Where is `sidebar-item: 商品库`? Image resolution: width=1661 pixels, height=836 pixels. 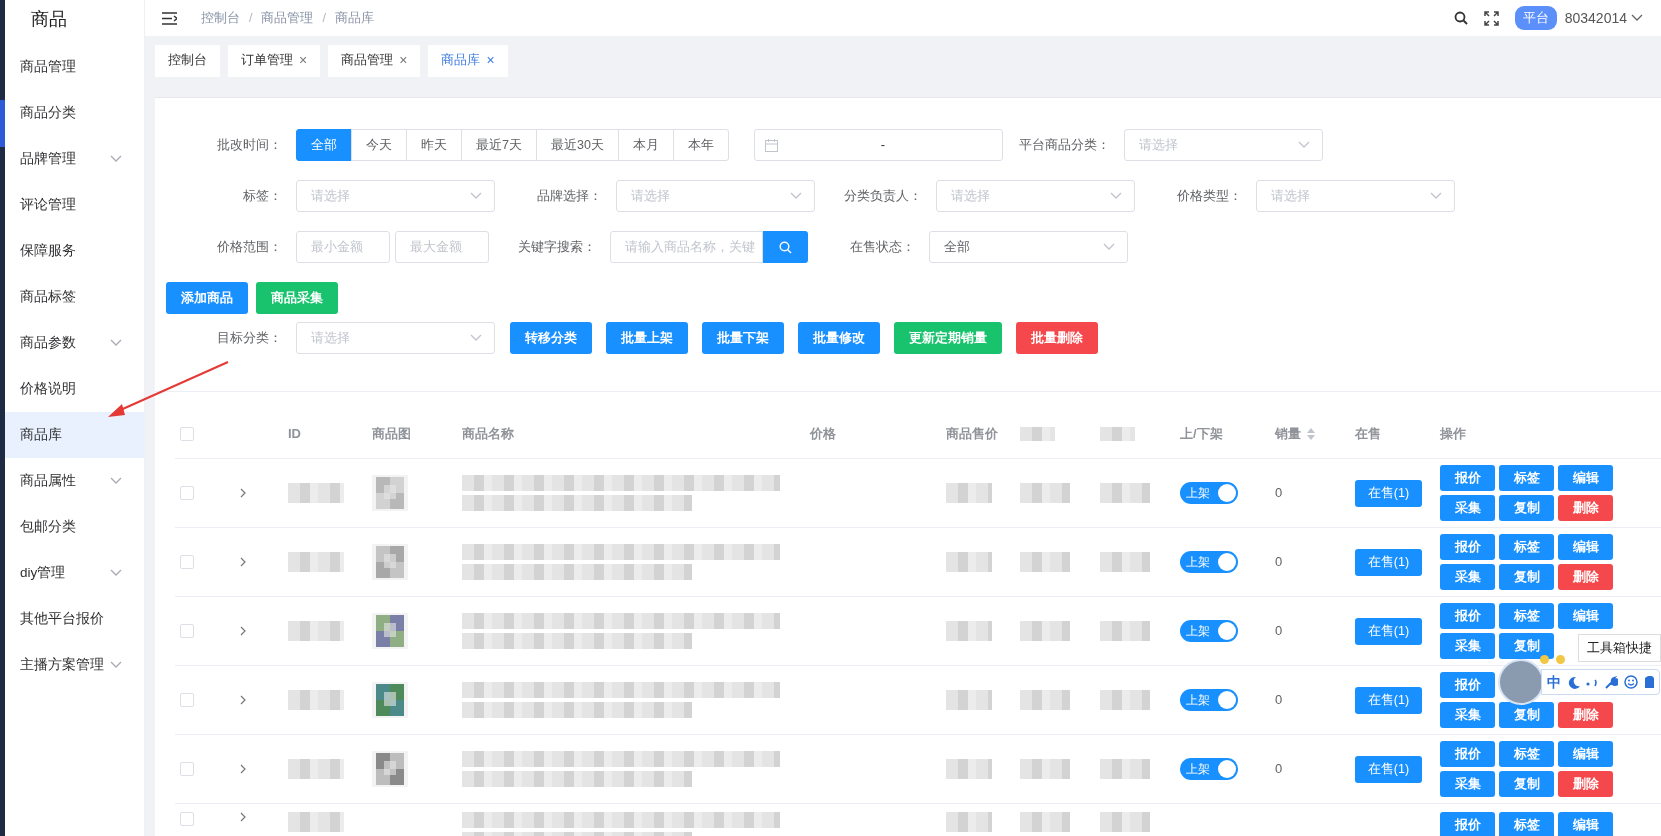 sidebar-item: 商品库 is located at coordinates (74, 435).